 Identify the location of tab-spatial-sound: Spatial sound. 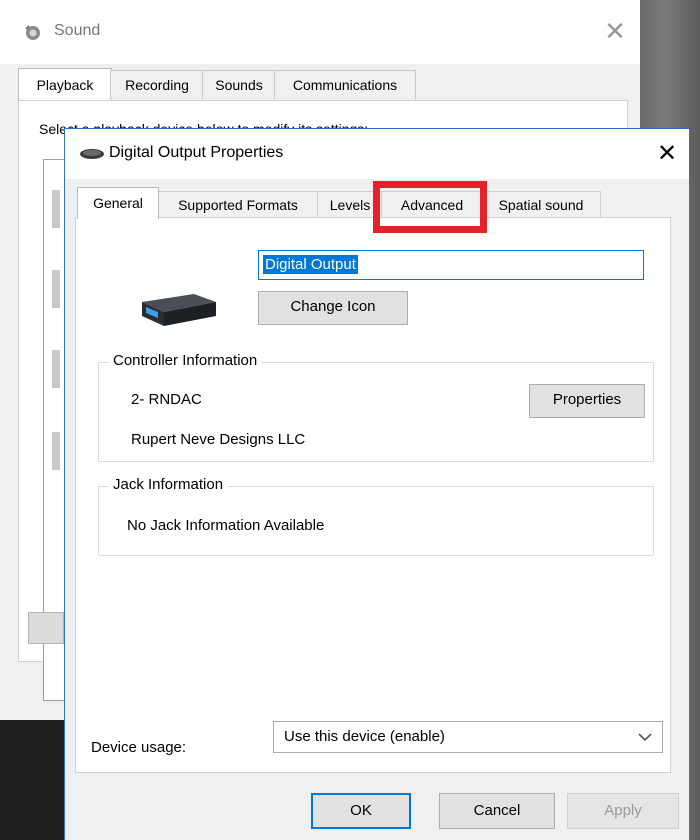
(541, 204).